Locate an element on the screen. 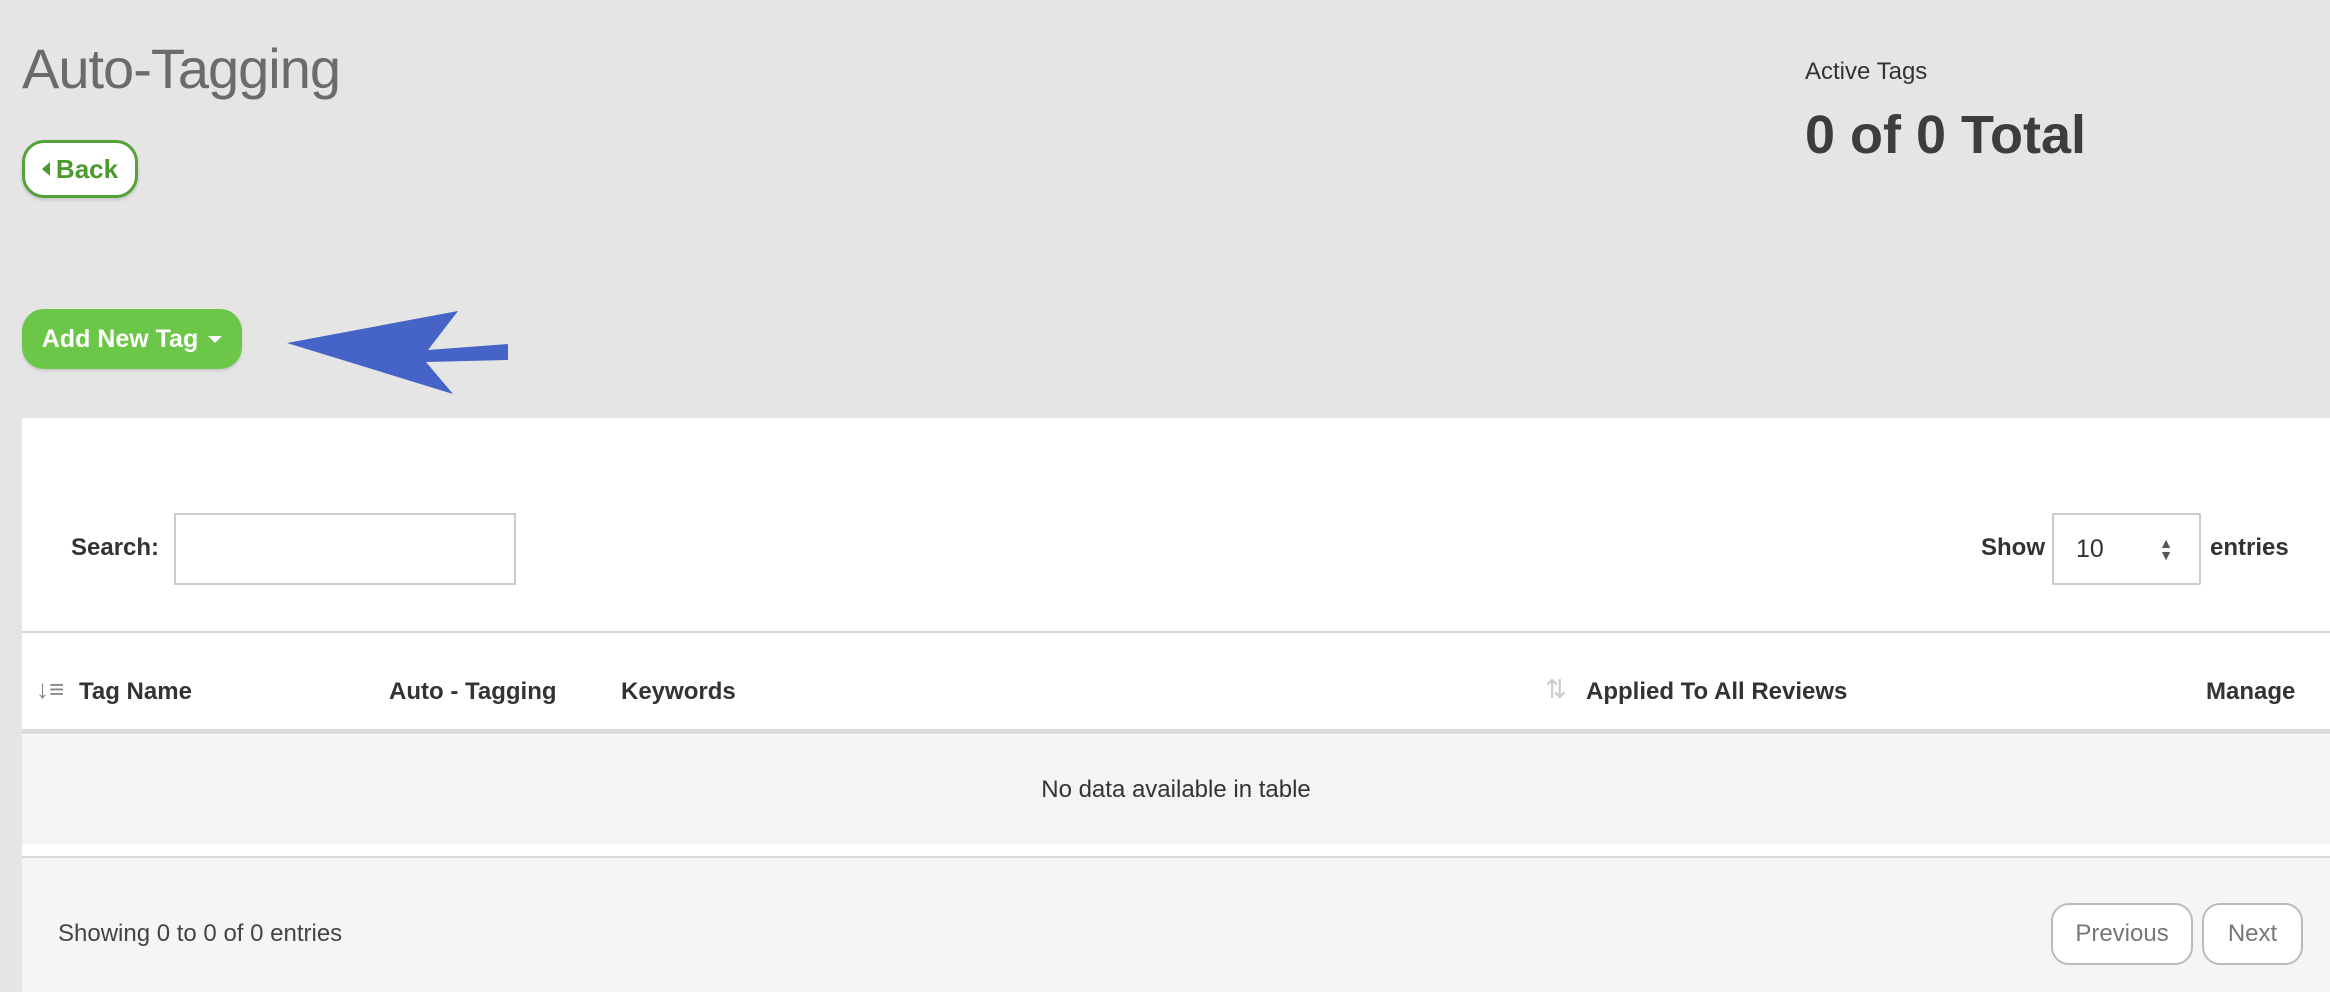 This screenshot has height=992, width=2330. caret-down-icon is located at coordinates (215, 339).